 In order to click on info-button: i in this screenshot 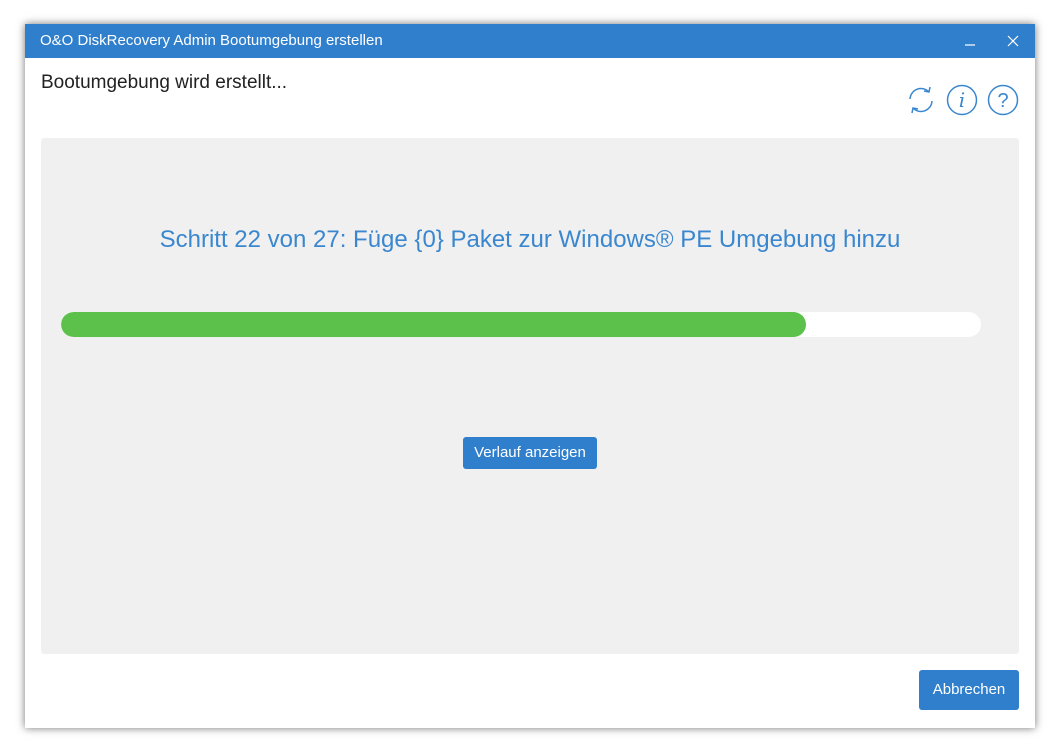, I will do `click(962, 100)`.